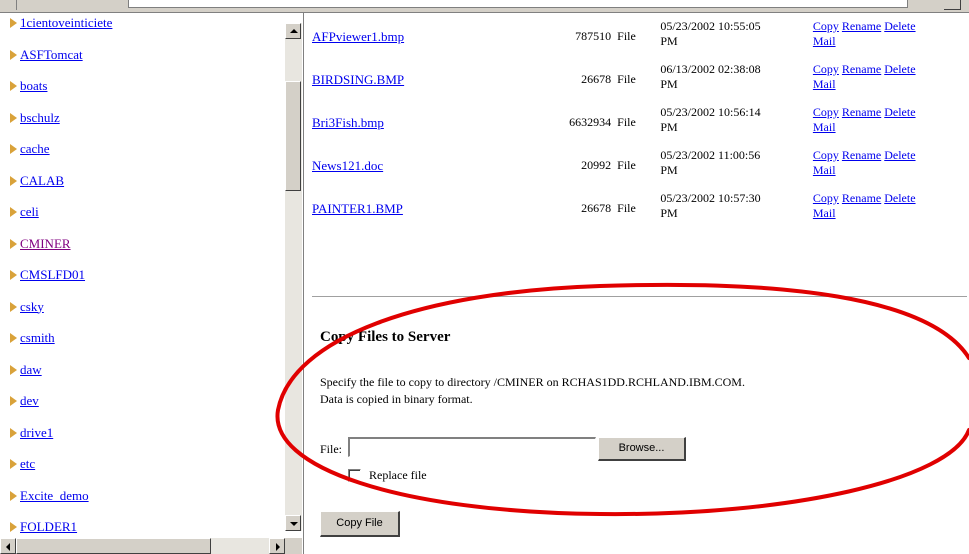 The image size is (969, 554). Describe the element at coordinates (728, 83) in the screenshot. I see `file-modified: 06/13/2002 02:38:08 PM` at that location.